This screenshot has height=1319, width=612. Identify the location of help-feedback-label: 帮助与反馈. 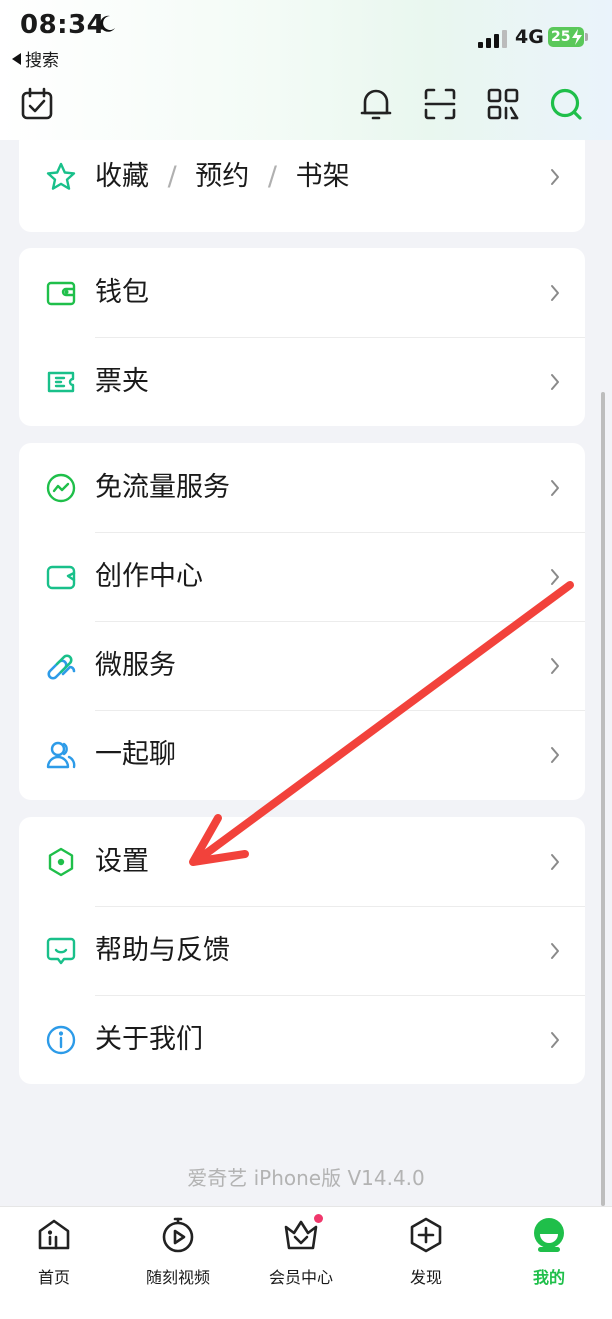
(162, 950).